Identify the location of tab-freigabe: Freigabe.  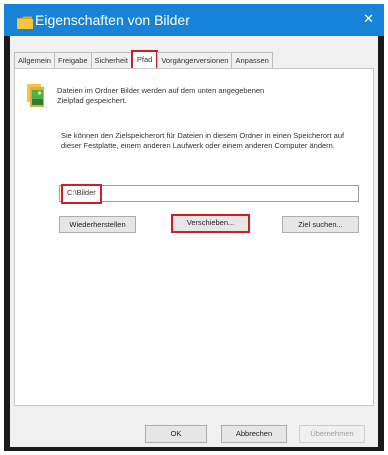
(72, 60).